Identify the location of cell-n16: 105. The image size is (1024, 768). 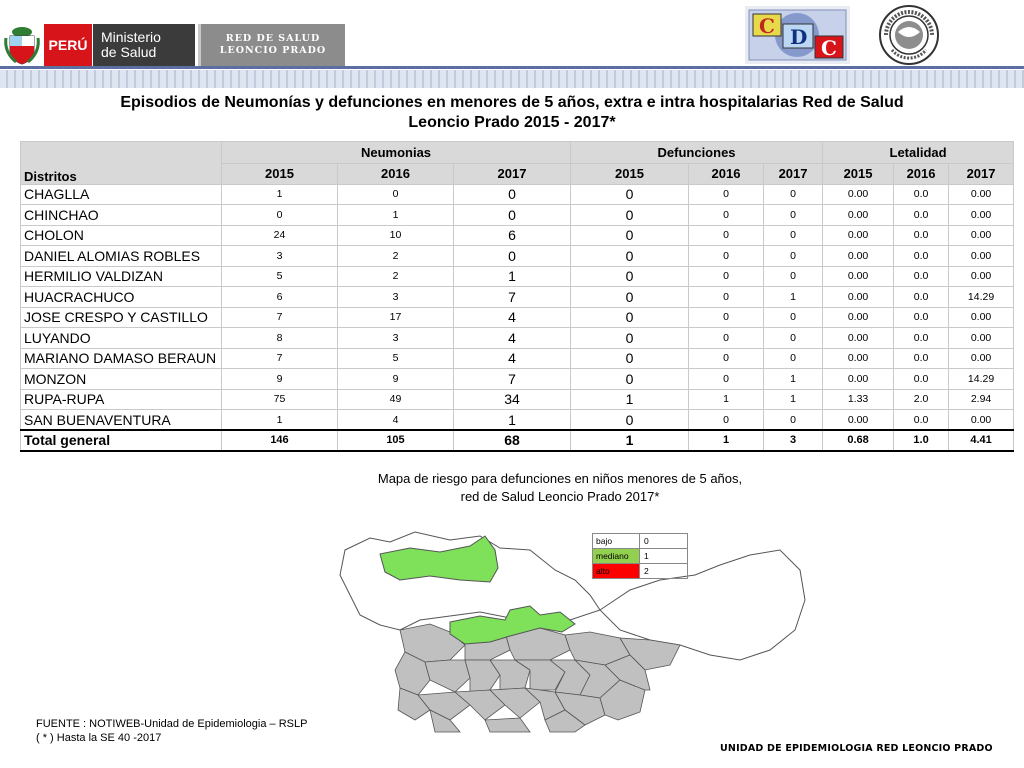
(395, 440).